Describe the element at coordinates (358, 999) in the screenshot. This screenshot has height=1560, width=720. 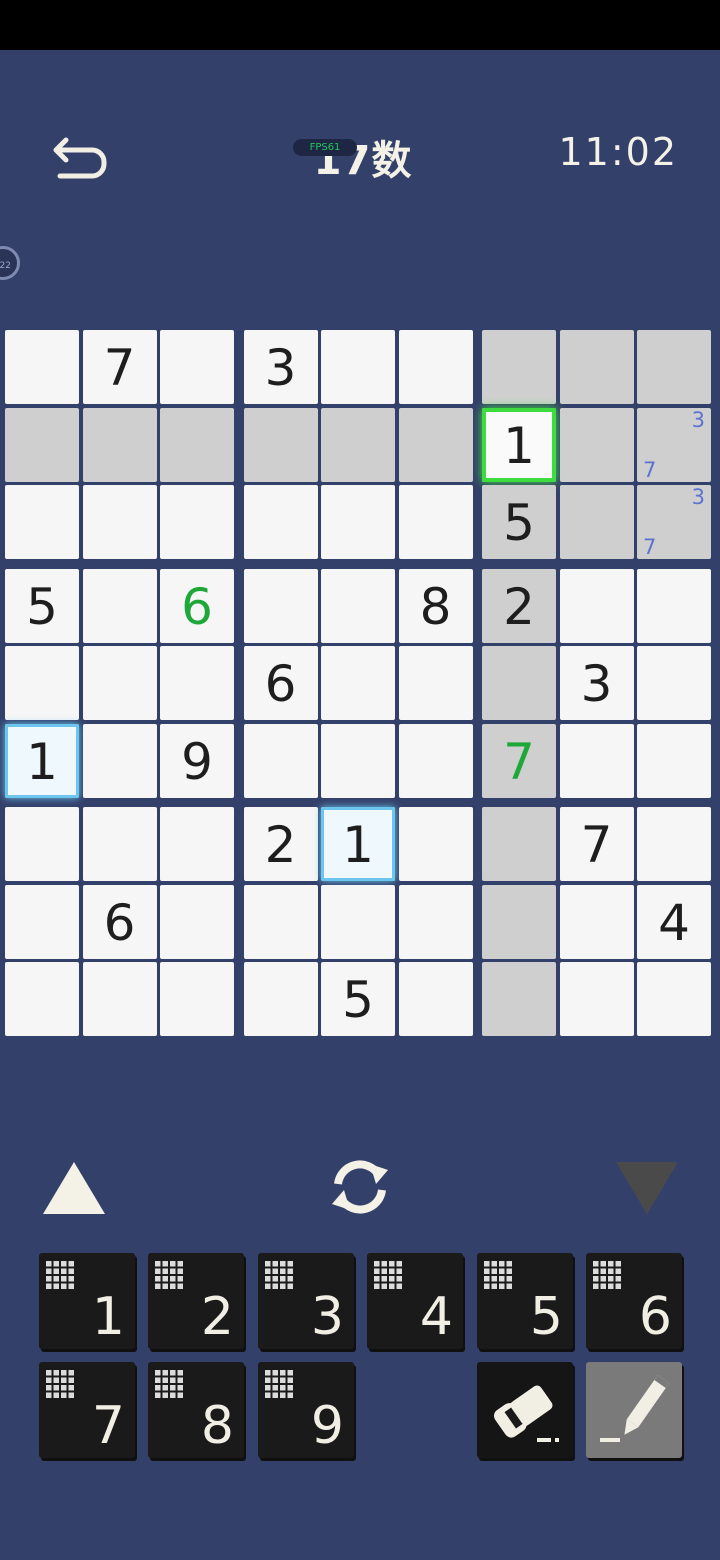
I see `cell-r9c5: 5` at that location.